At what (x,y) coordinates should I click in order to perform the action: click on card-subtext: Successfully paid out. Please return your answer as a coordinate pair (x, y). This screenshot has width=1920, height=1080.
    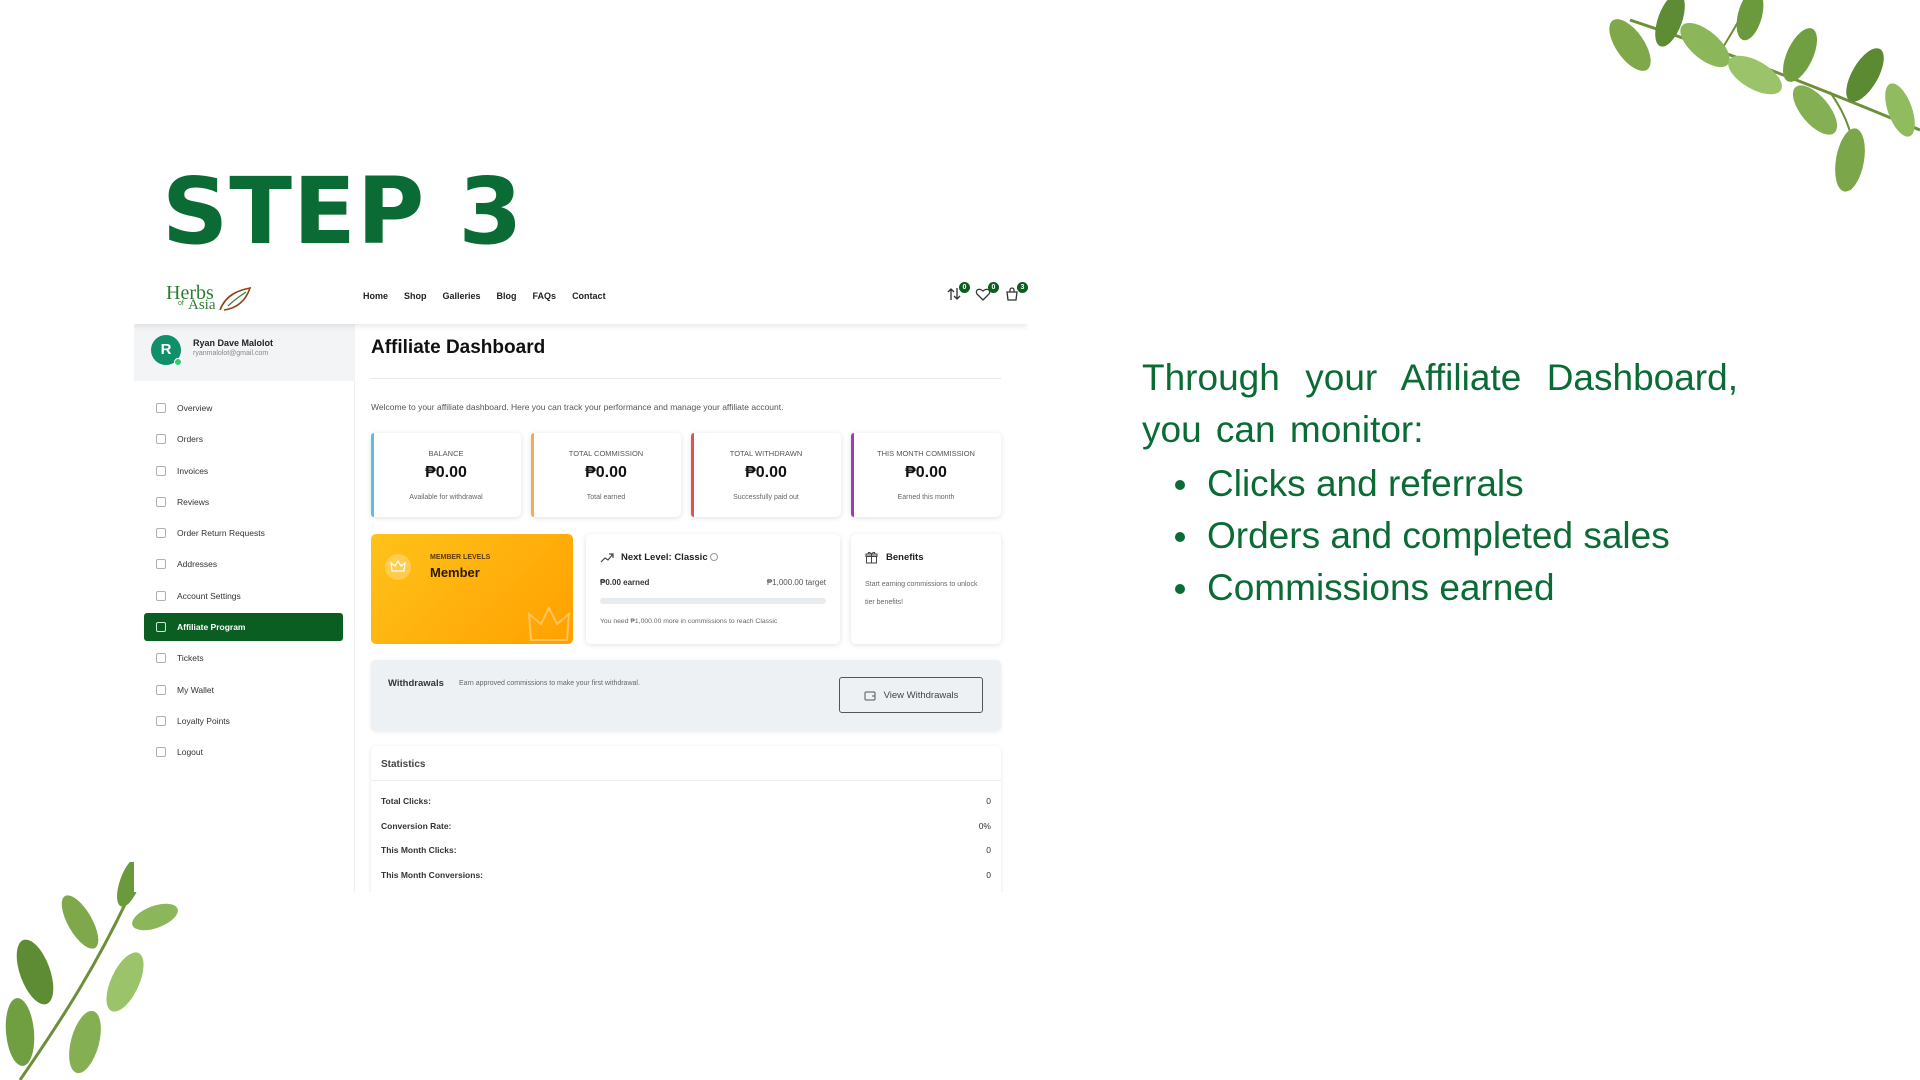
    Looking at the image, I should click on (766, 497).